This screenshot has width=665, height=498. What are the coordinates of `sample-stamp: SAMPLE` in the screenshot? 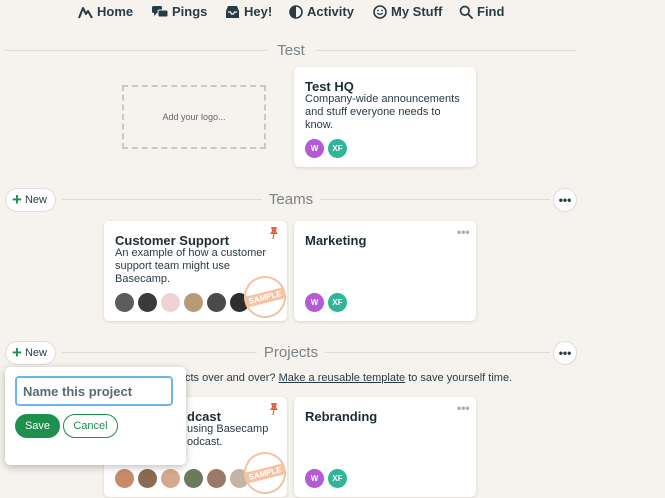 It's located at (265, 472).